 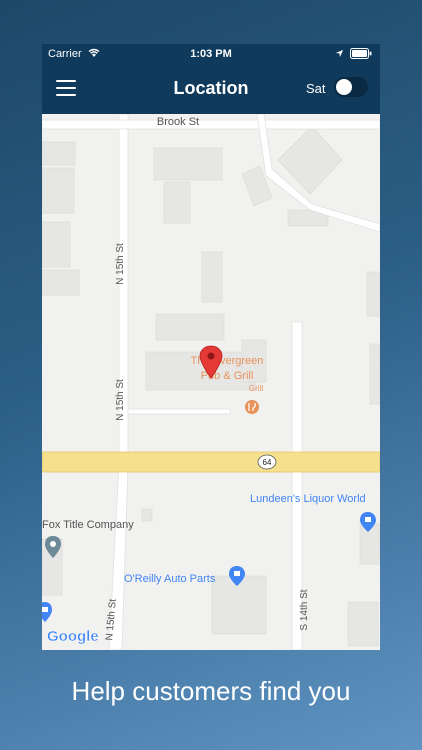 What do you see at coordinates (170, 579) in the screenshot?
I see `poi-label-auto: O'Reilly Auto Parts` at bounding box center [170, 579].